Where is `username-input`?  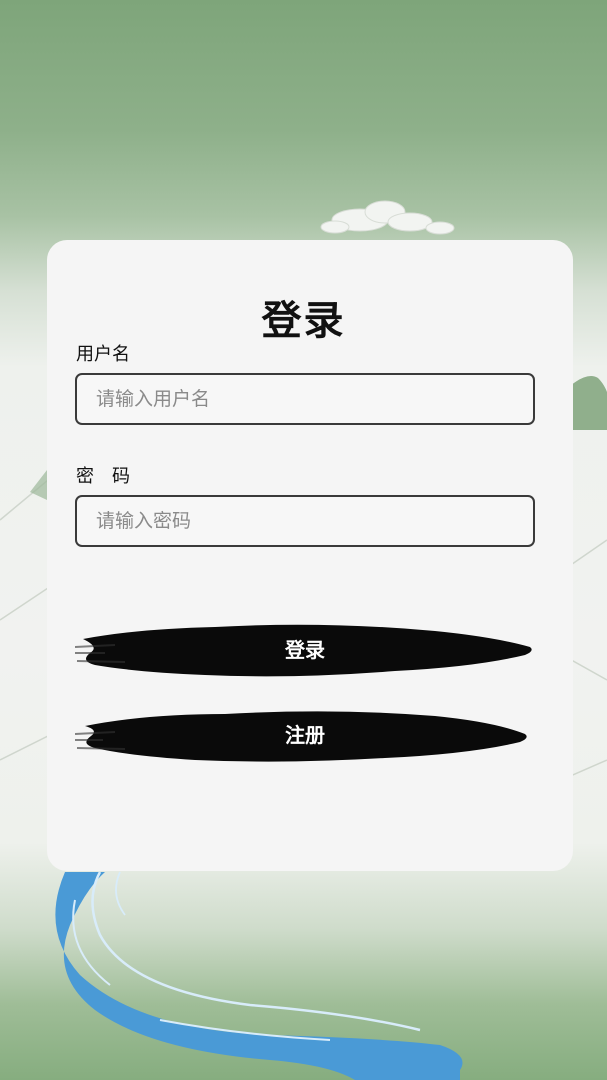 username-input is located at coordinates (305, 399).